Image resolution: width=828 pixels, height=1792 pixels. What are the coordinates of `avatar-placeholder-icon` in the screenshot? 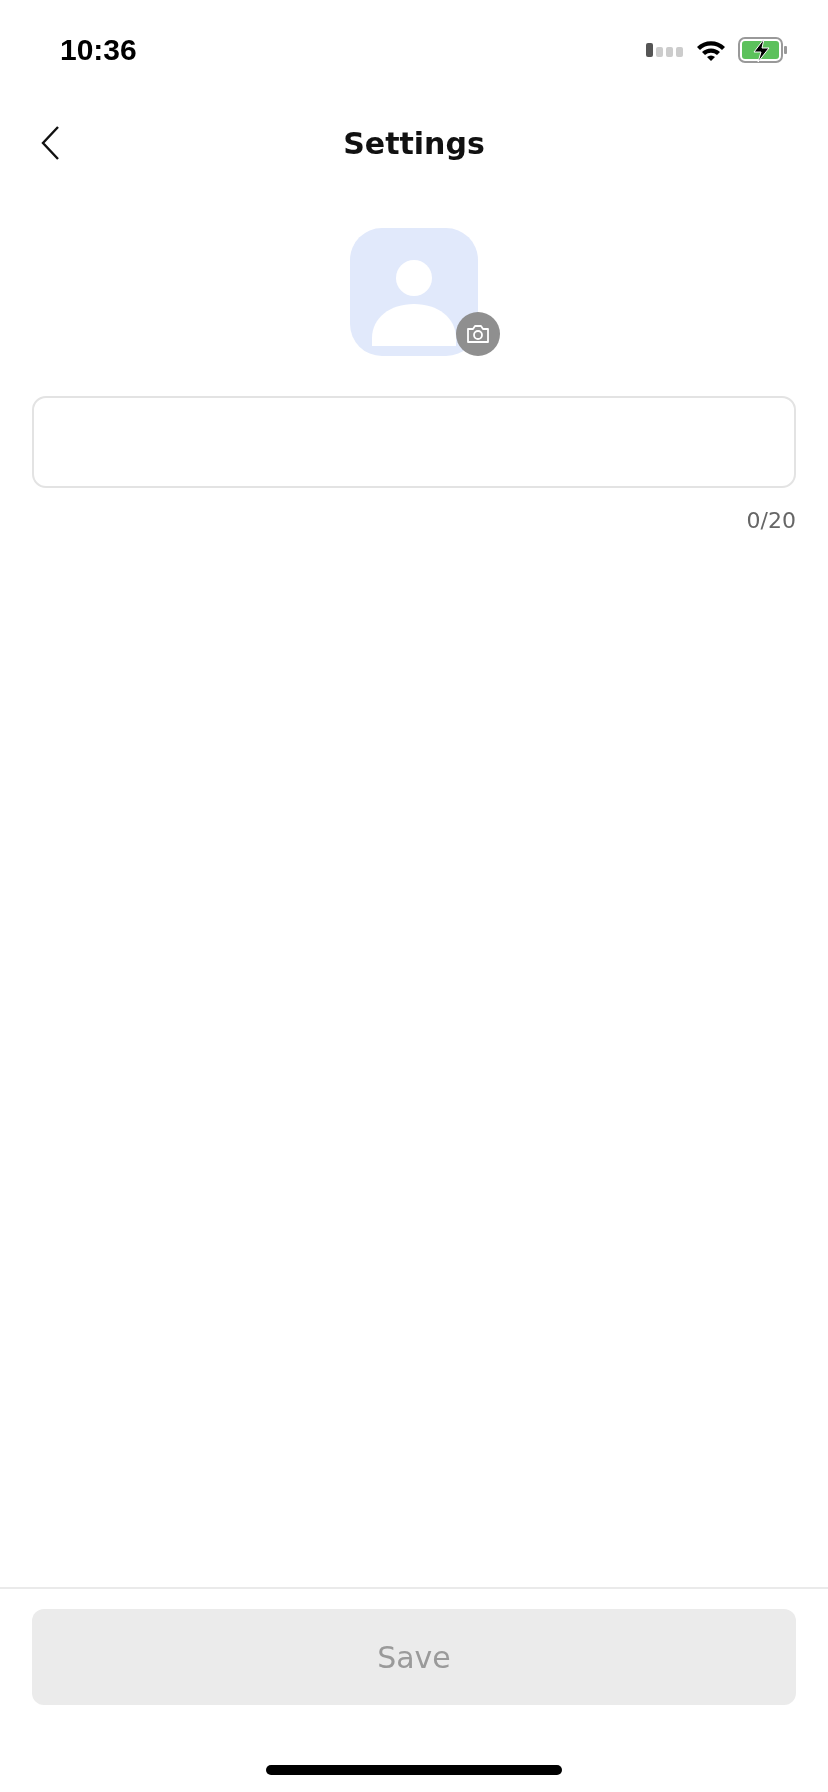 It's located at (414, 292).